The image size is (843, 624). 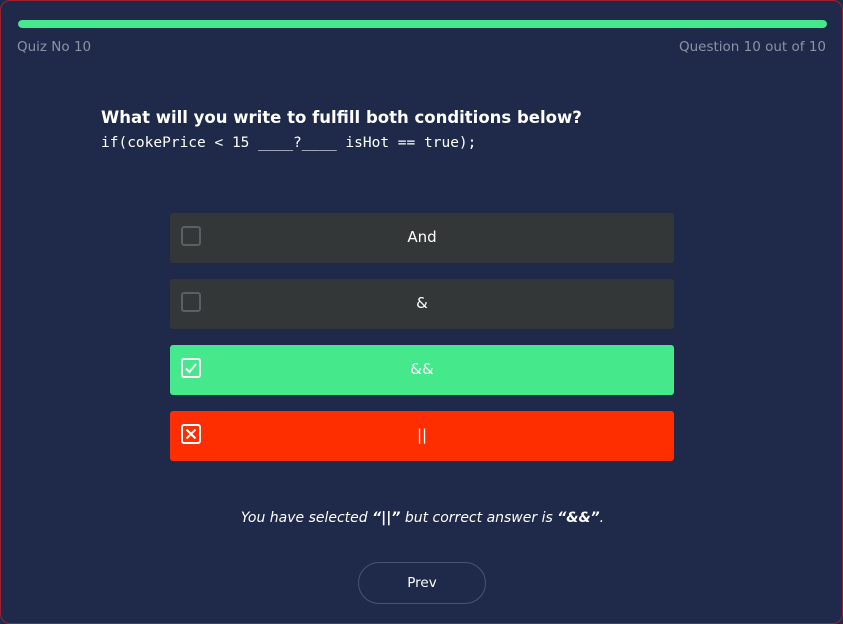 I want to click on option-label: ||, so click(x=422, y=435).